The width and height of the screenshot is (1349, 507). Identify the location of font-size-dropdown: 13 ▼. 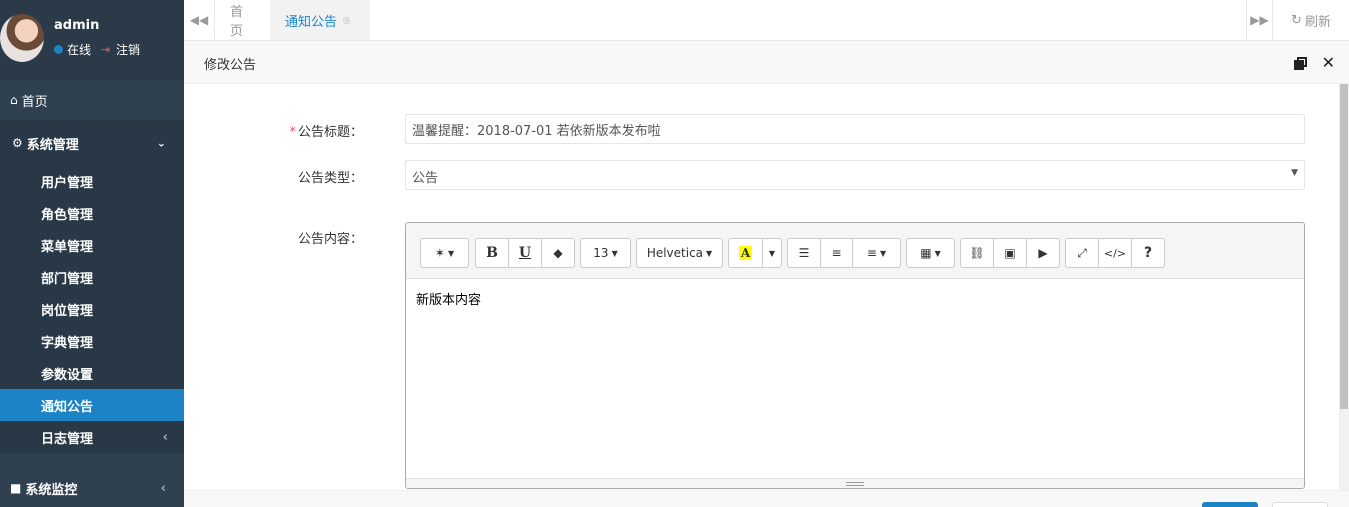
(605, 253).